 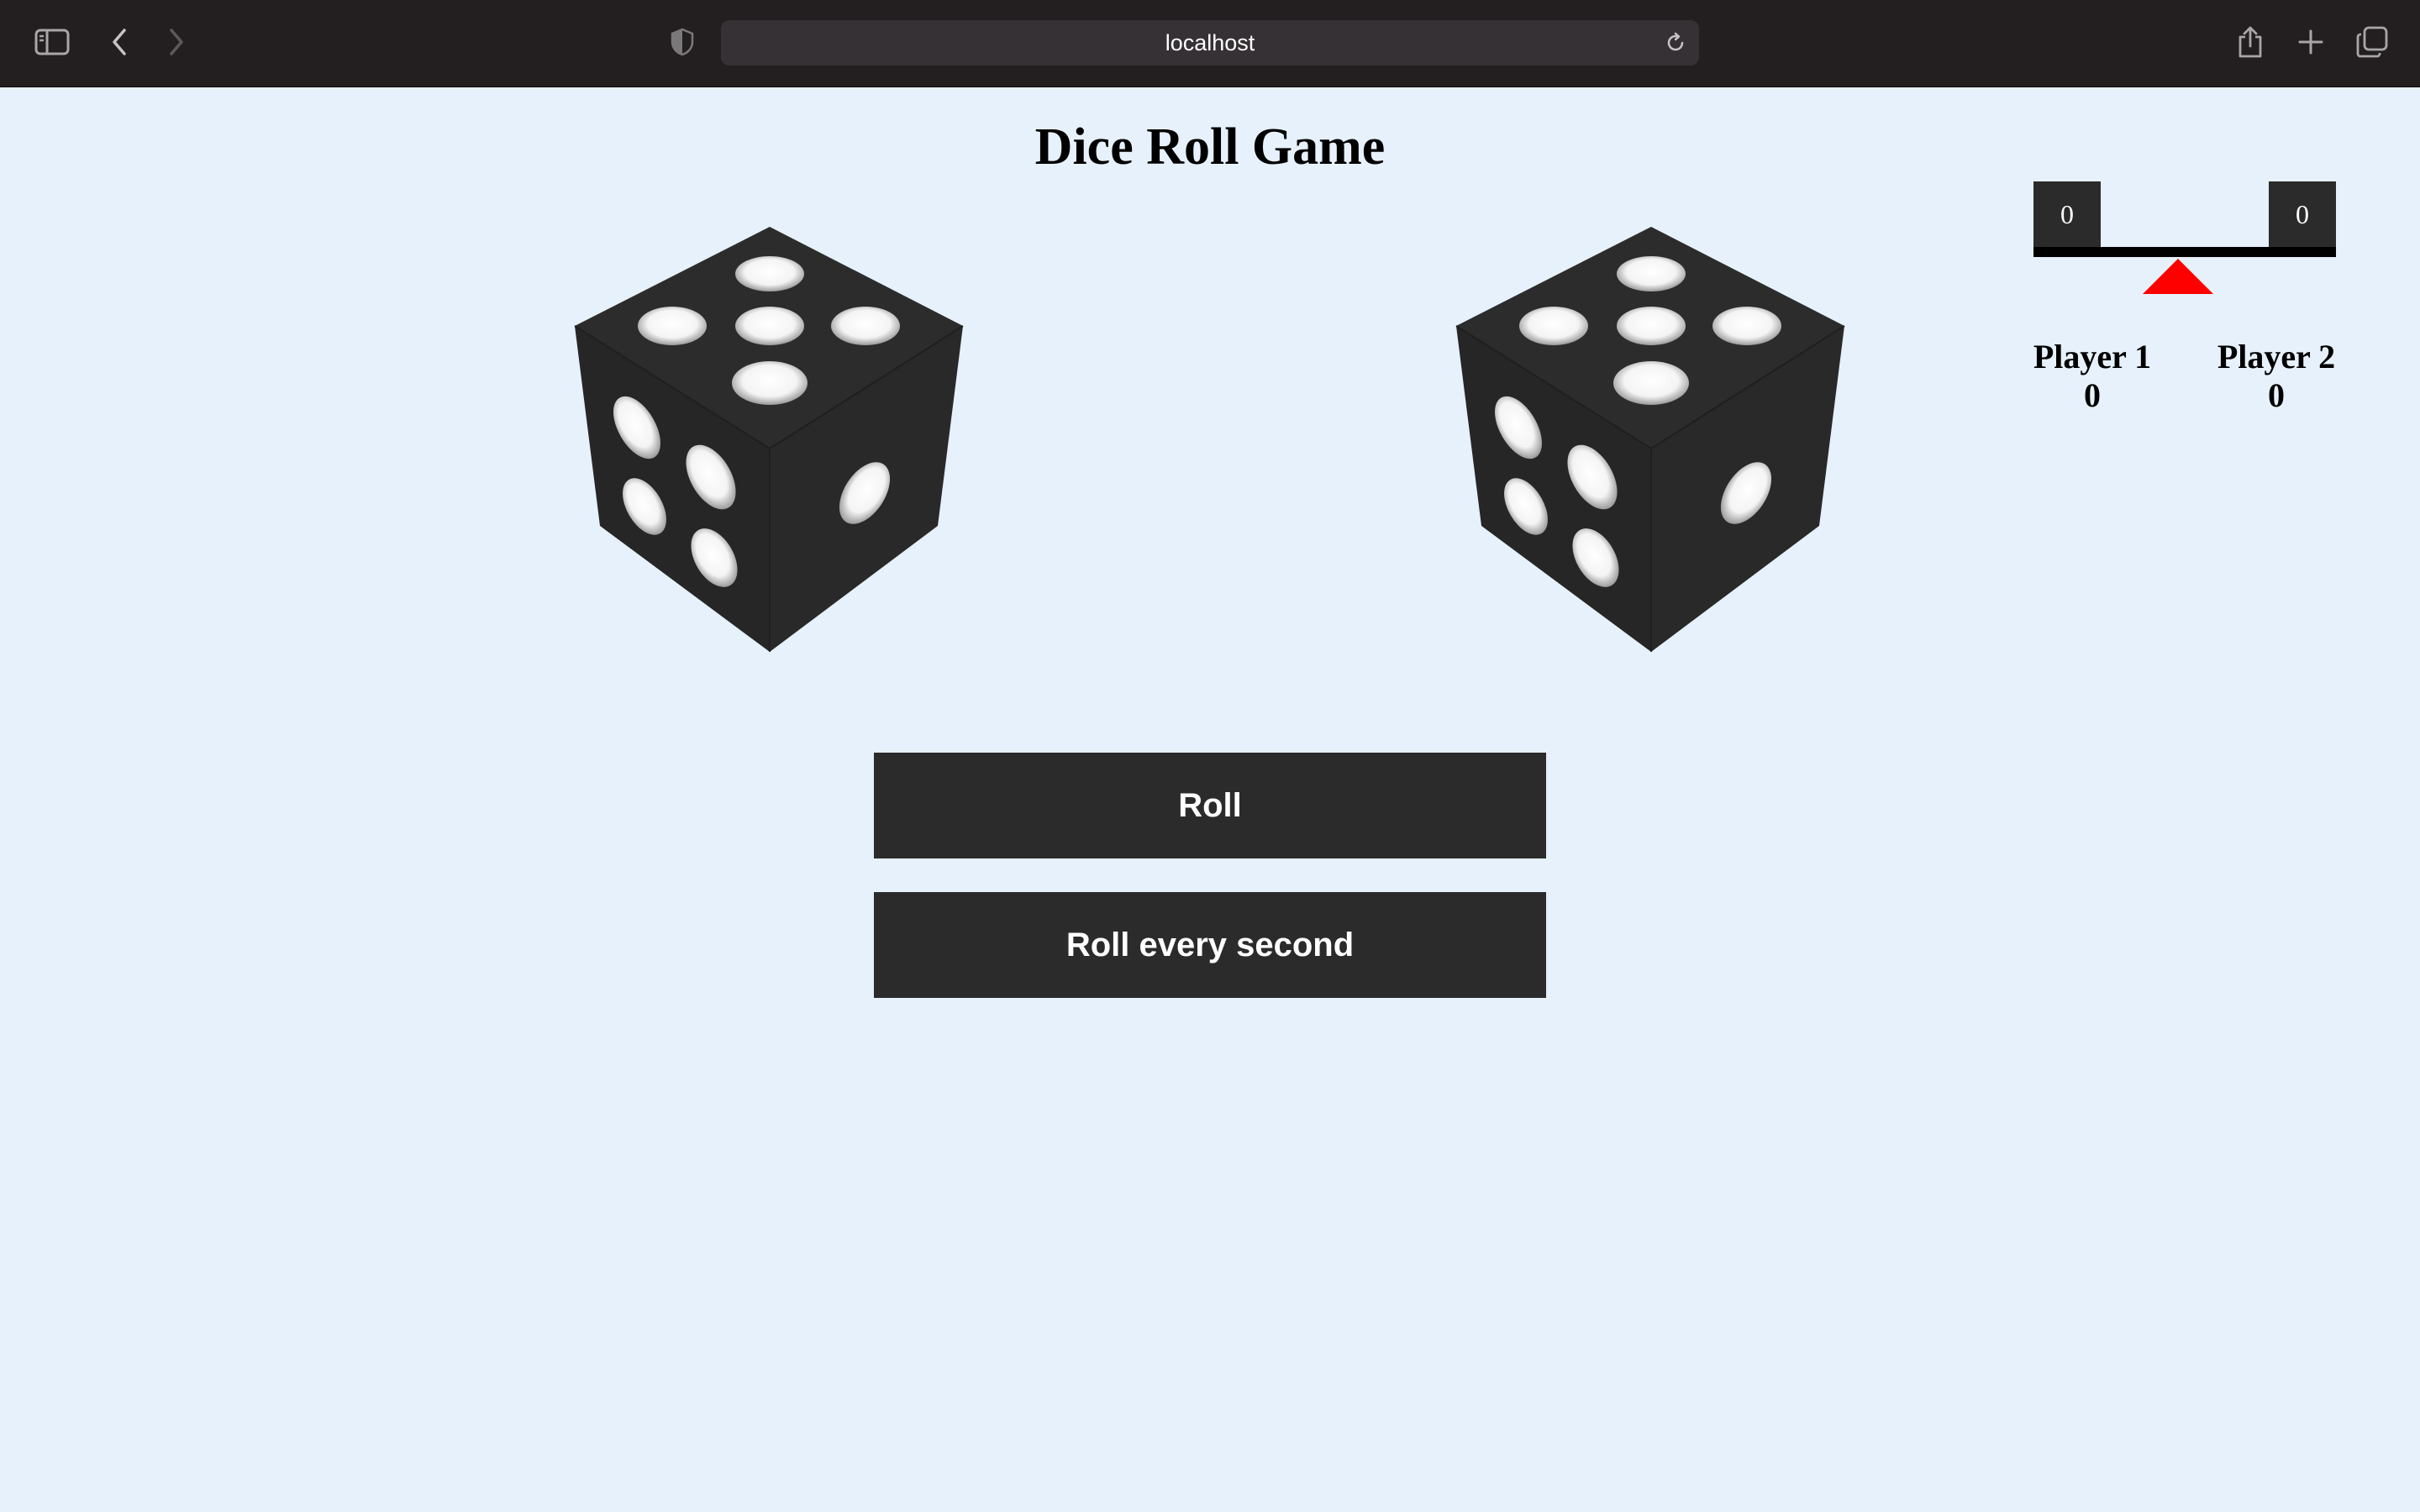 What do you see at coordinates (119, 42) in the screenshot?
I see `back-icon` at bounding box center [119, 42].